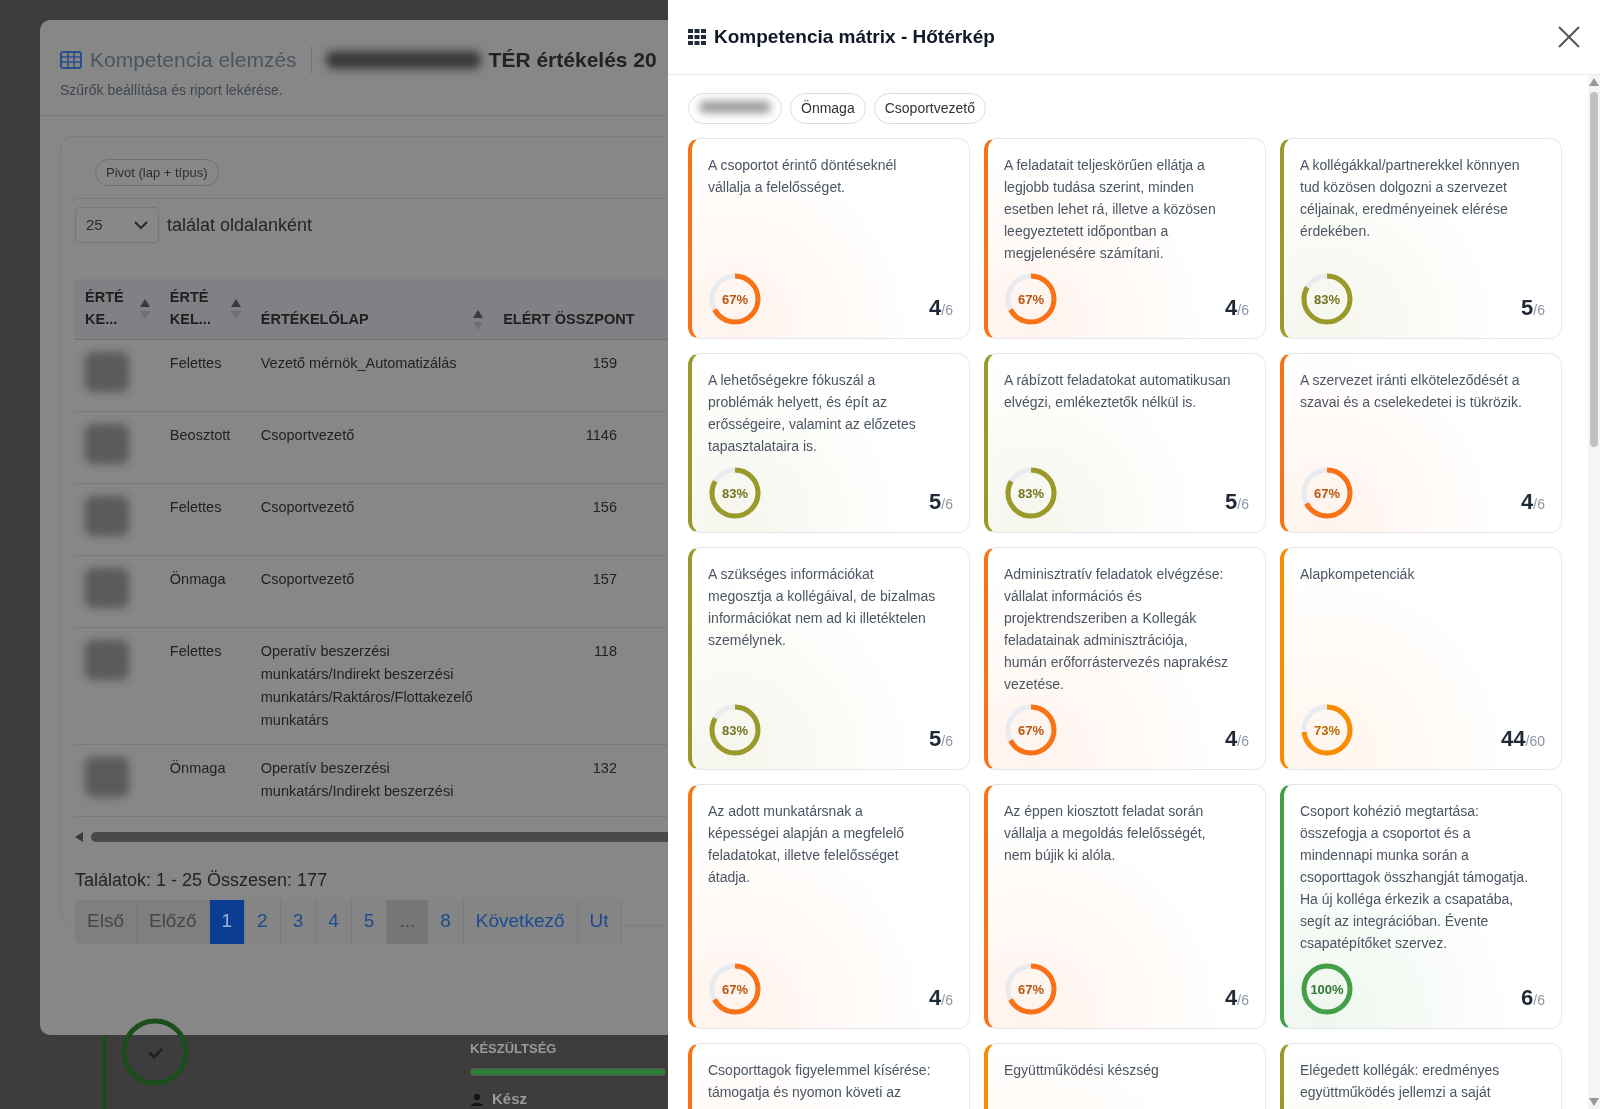 This screenshot has width=1600, height=1109. What do you see at coordinates (227, 921) in the screenshot?
I see `page-button: 1` at bounding box center [227, 921].